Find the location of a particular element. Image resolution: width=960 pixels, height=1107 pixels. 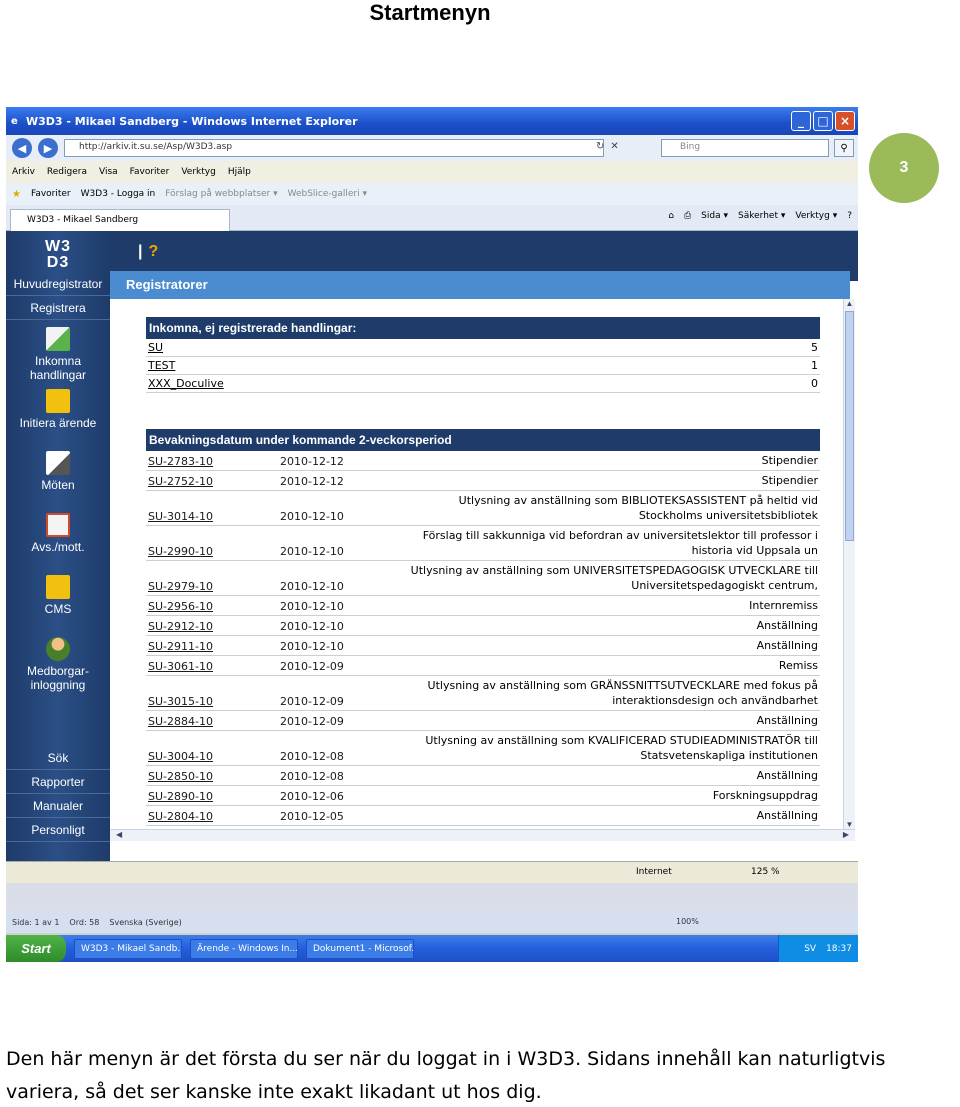

sidebar-item-avs-mott: Avs./mott. is located at coordinates (58, 533).